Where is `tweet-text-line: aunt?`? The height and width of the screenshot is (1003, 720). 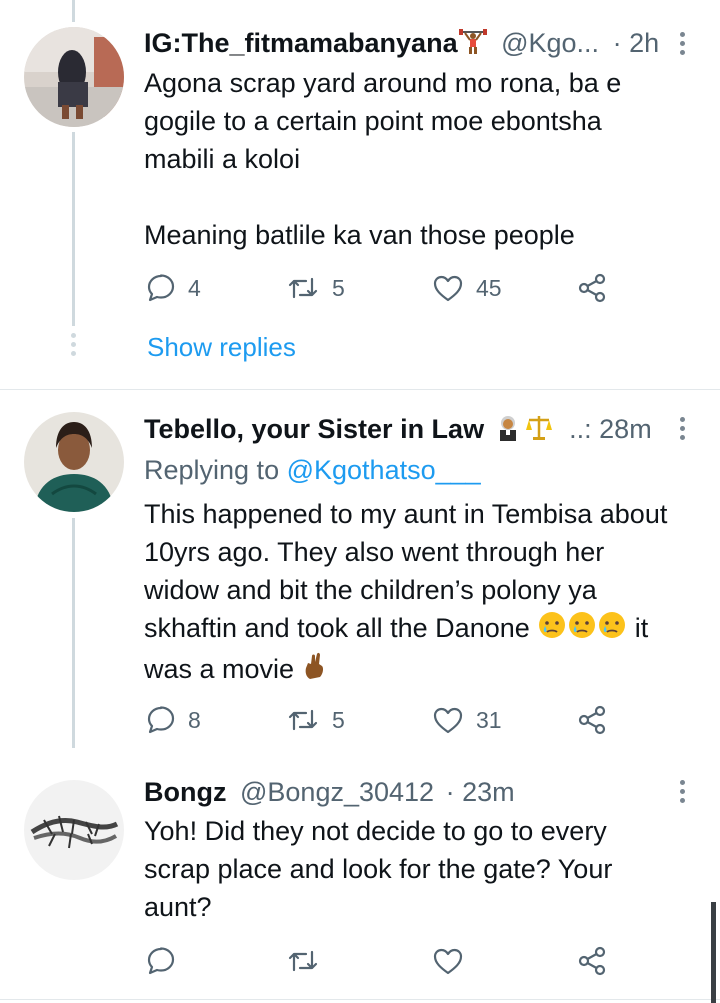 tweet-text-line: aunt? is located at coordinates (178, 907).